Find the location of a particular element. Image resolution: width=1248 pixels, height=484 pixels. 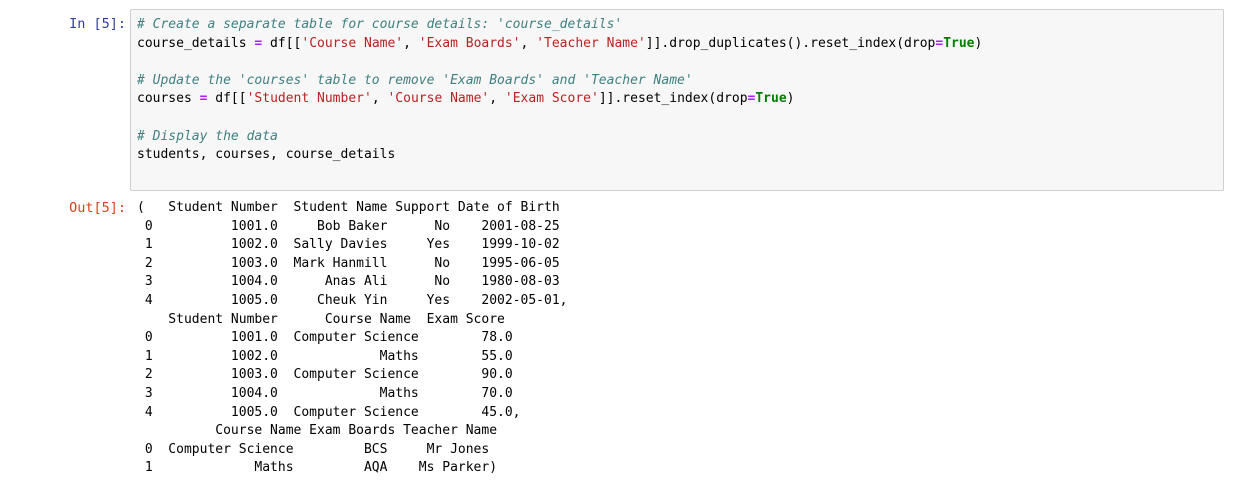

input-prompt: In [5]: is located at coordinates (97, 24).